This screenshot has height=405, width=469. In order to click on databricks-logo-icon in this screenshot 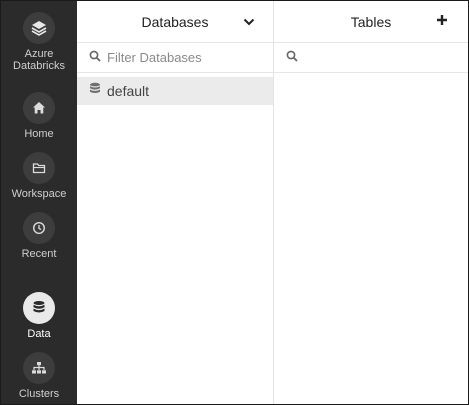, I will do `click(39, 28)`.